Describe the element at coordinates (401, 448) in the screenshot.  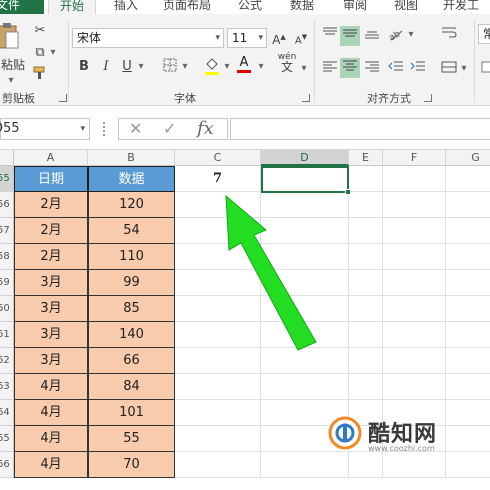
I see `watermark-url: www.coozhi.com` at that location.